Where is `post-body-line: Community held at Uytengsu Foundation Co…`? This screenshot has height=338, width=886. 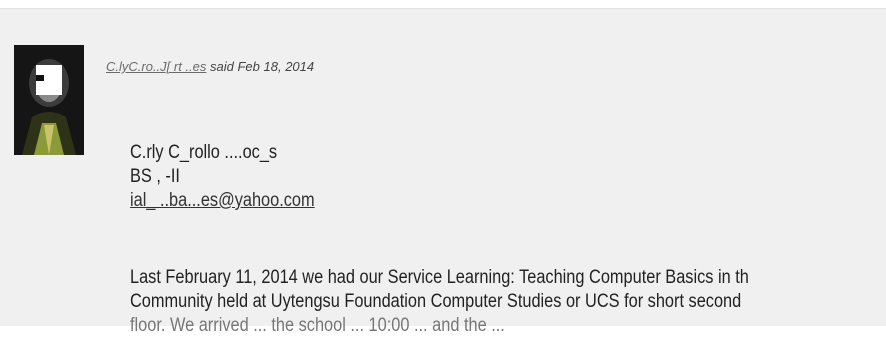
post-body-line: Community held at Uytengsu Foundation Co… is located at coordinates (436, 301).